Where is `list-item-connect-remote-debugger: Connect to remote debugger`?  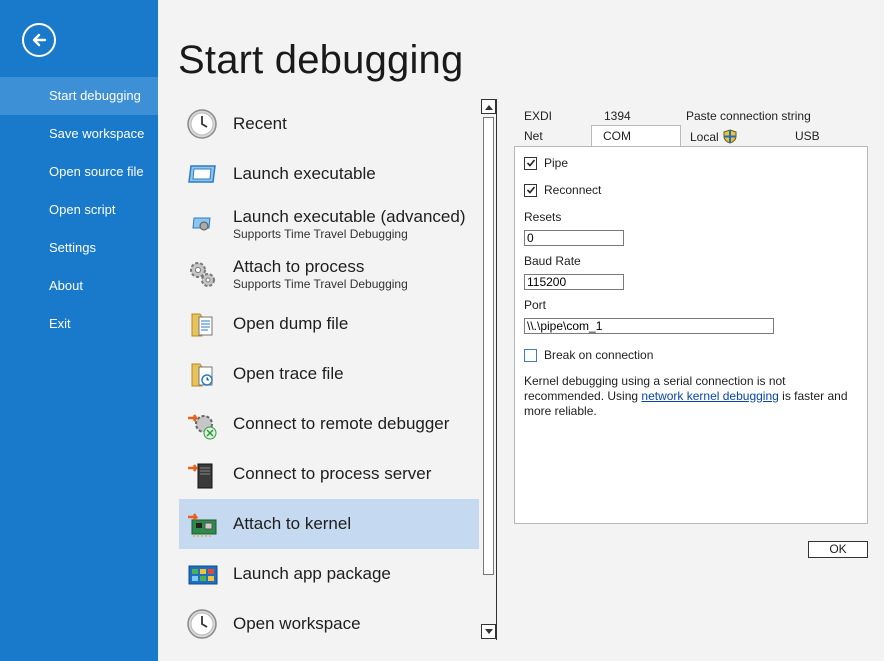 list-item-connect-remote-debugger: Connect to remote debugger is located at coordinates (329, 424).